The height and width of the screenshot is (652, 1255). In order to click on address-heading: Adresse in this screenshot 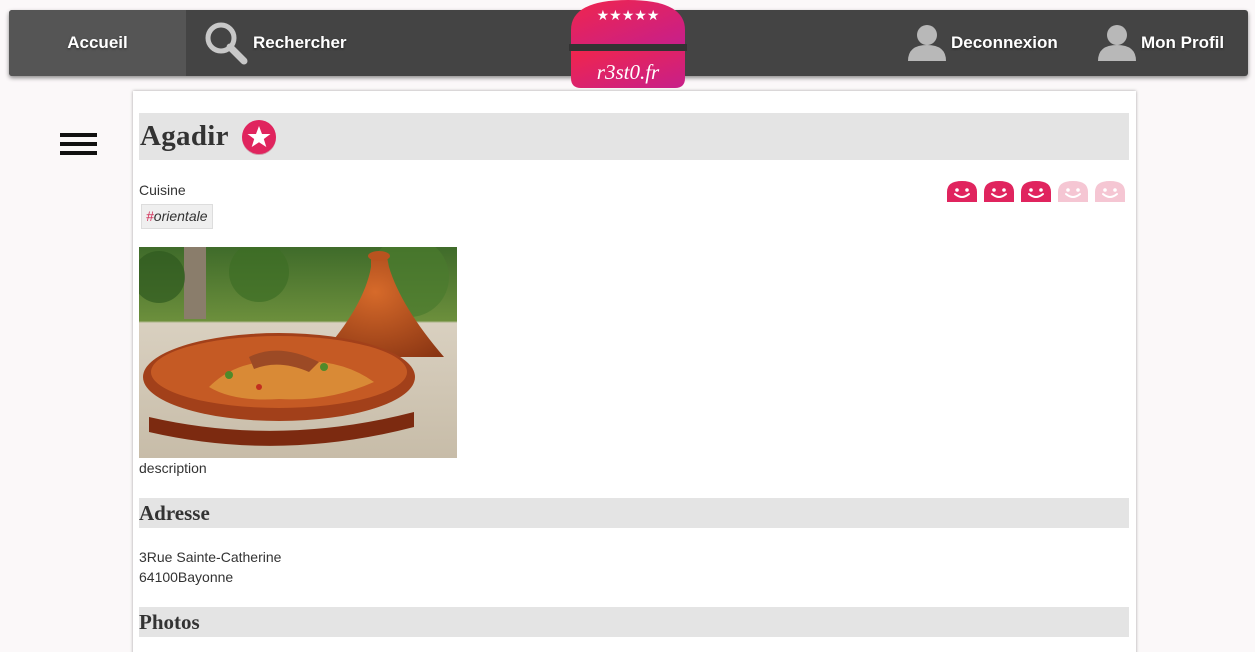, I will do `click(174, 512)`.